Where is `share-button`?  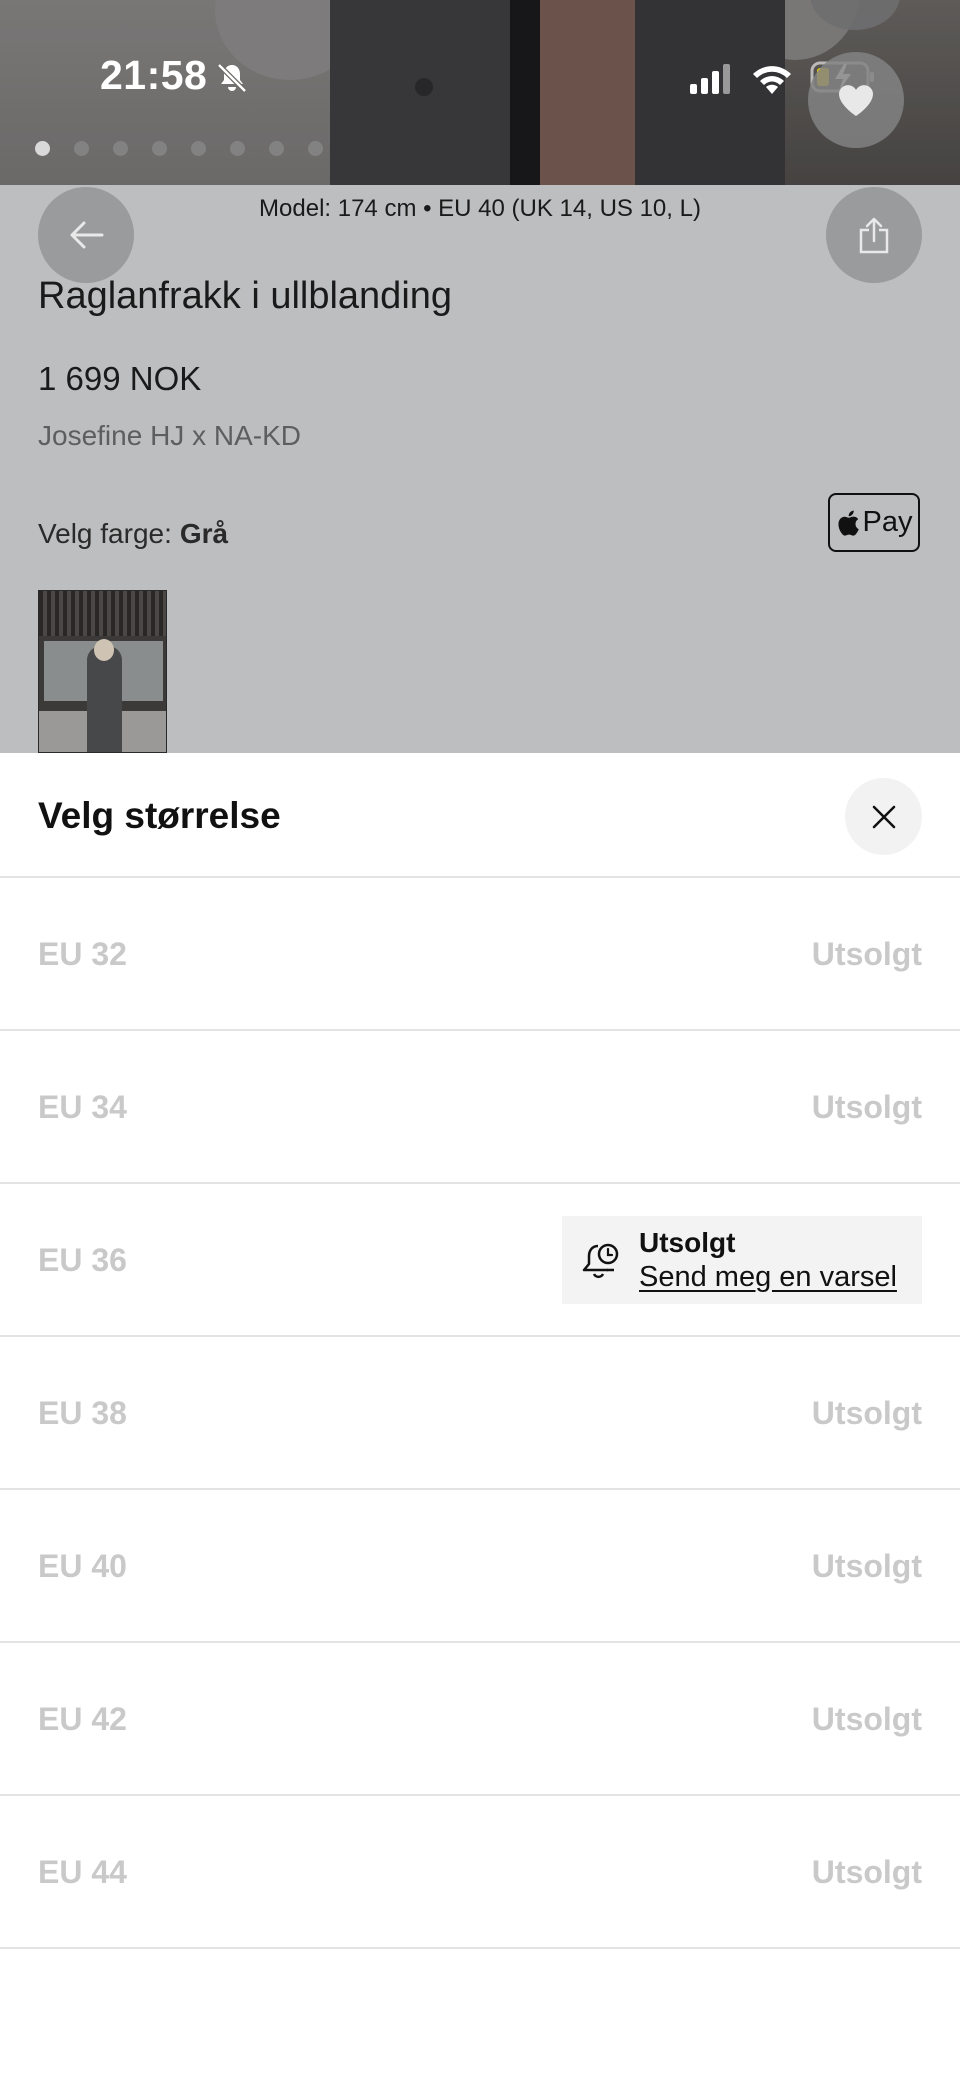
share-button is located at coordinates (874, 235).